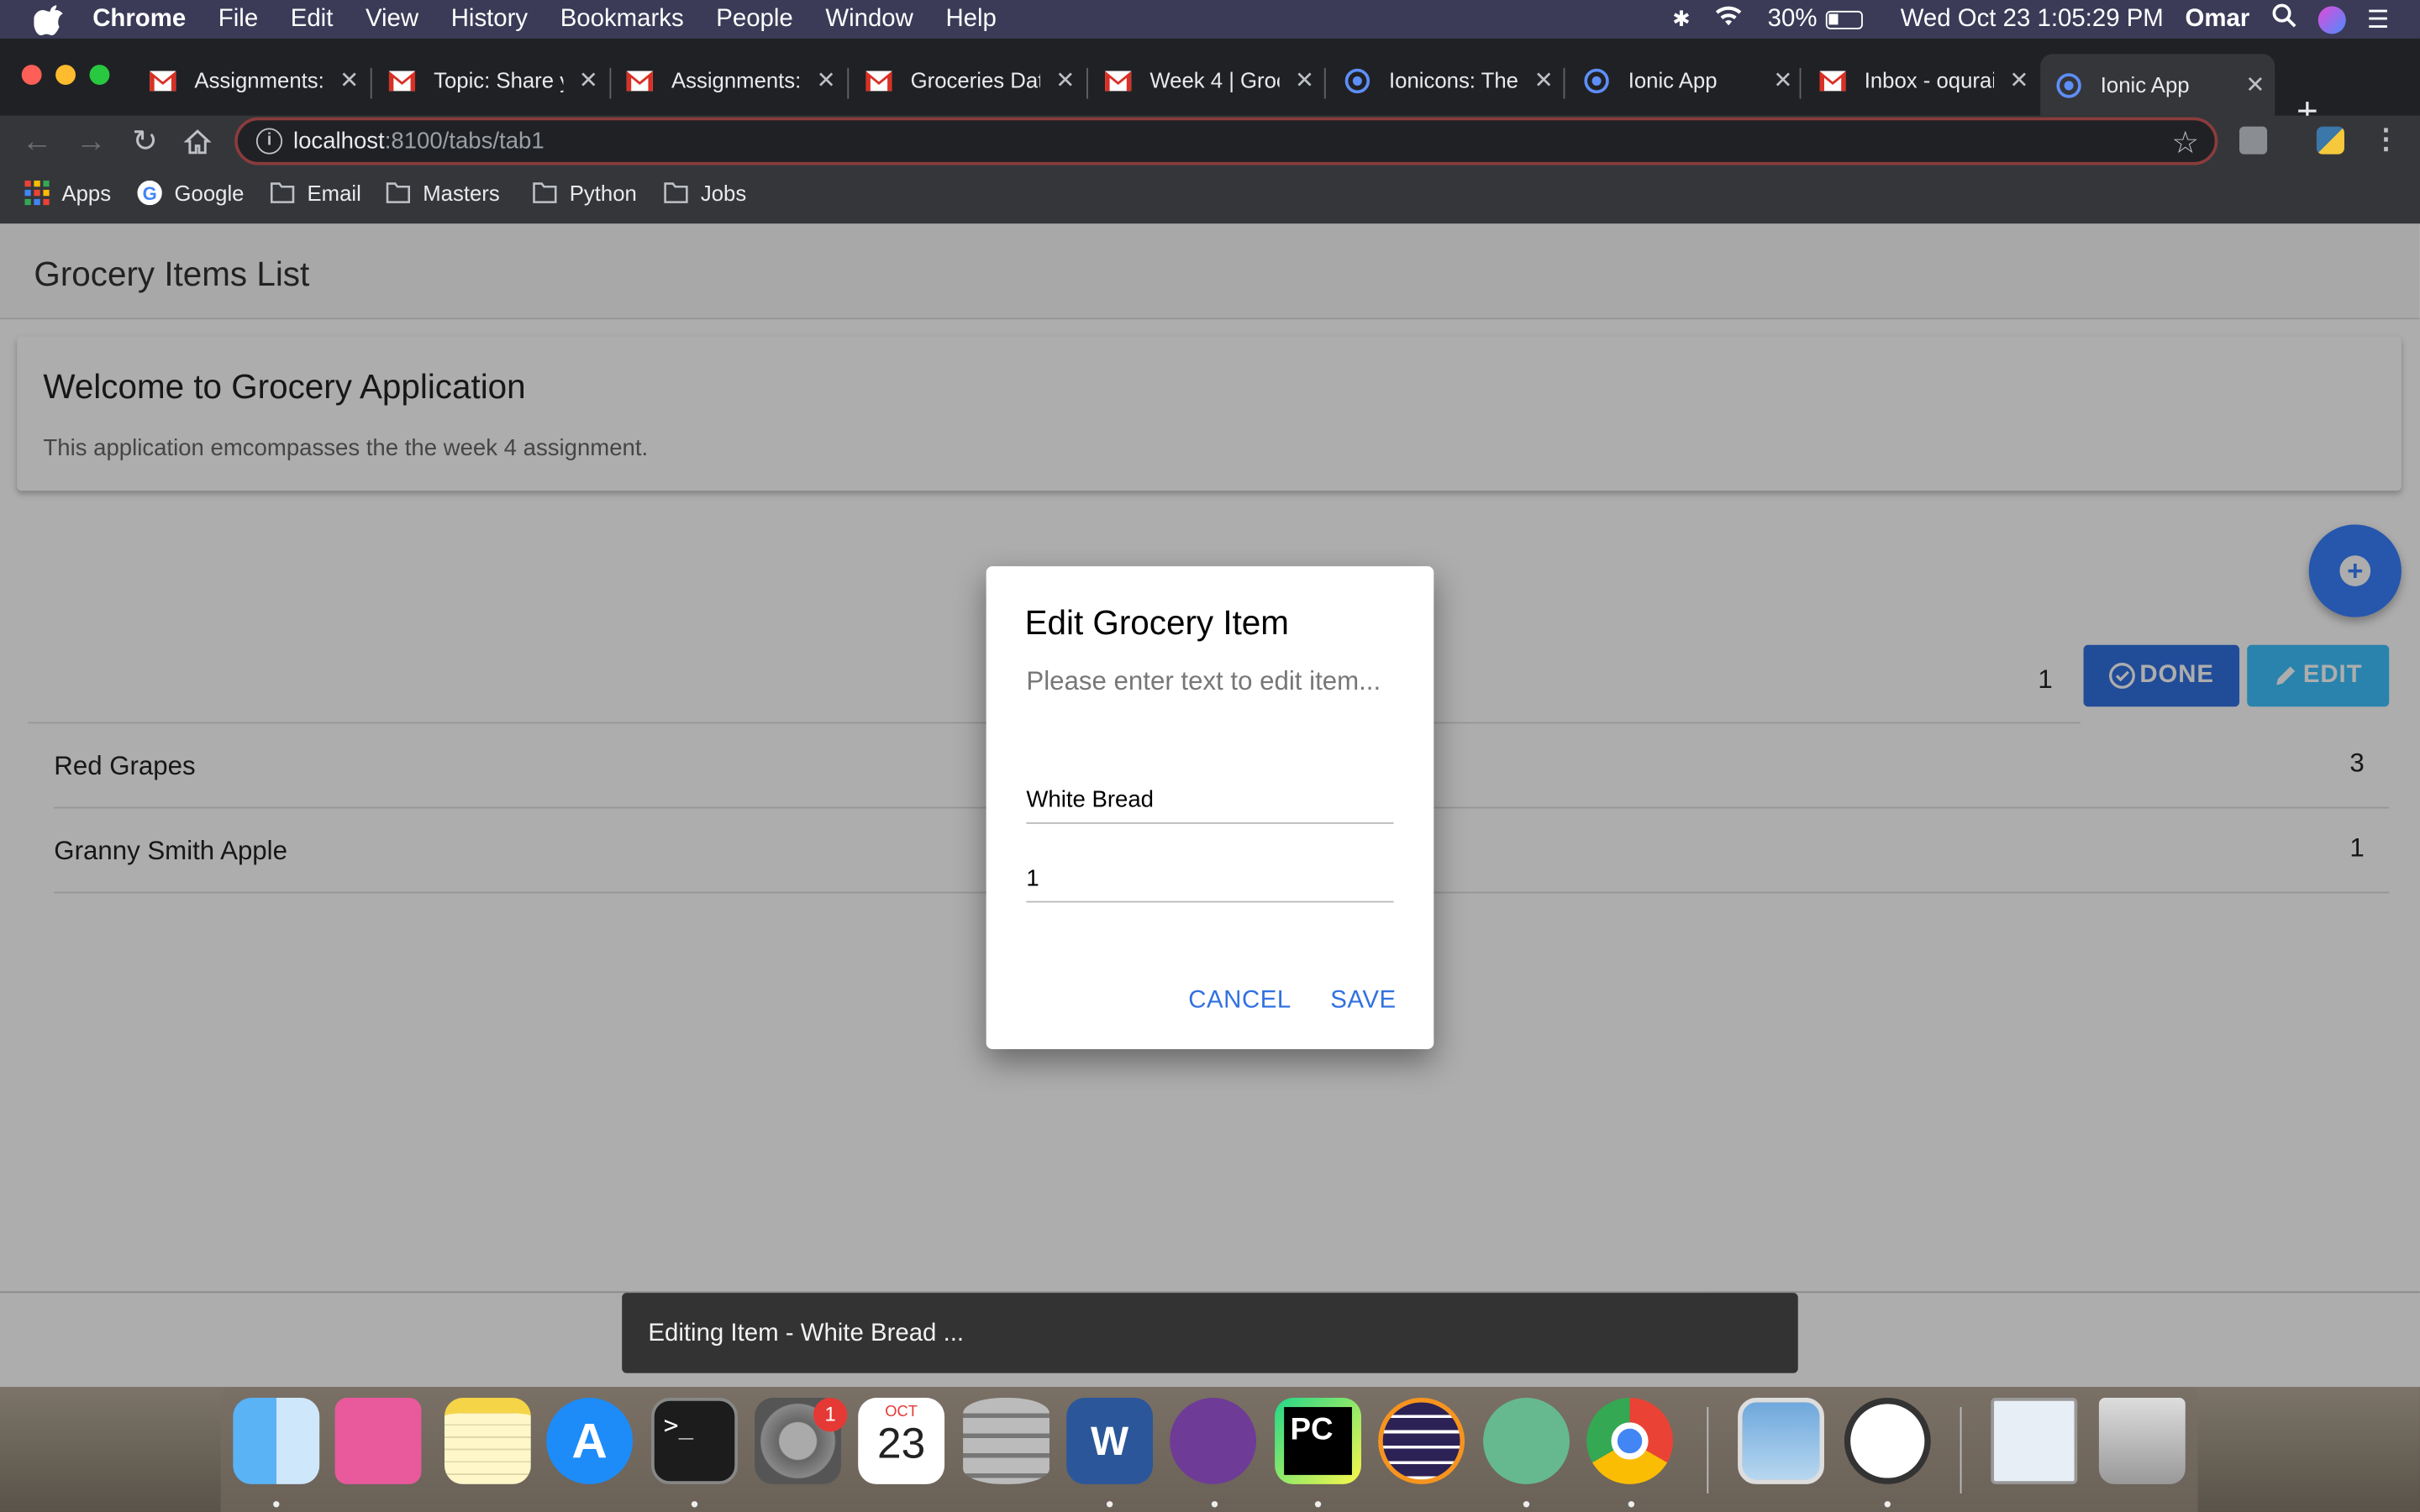 This screenshot has height=1512, width=2420. What do you see at coordinates (1213, 1441) in the screenshot?
I see `github-desktop-icon` at bounding box center [1213, 1441].